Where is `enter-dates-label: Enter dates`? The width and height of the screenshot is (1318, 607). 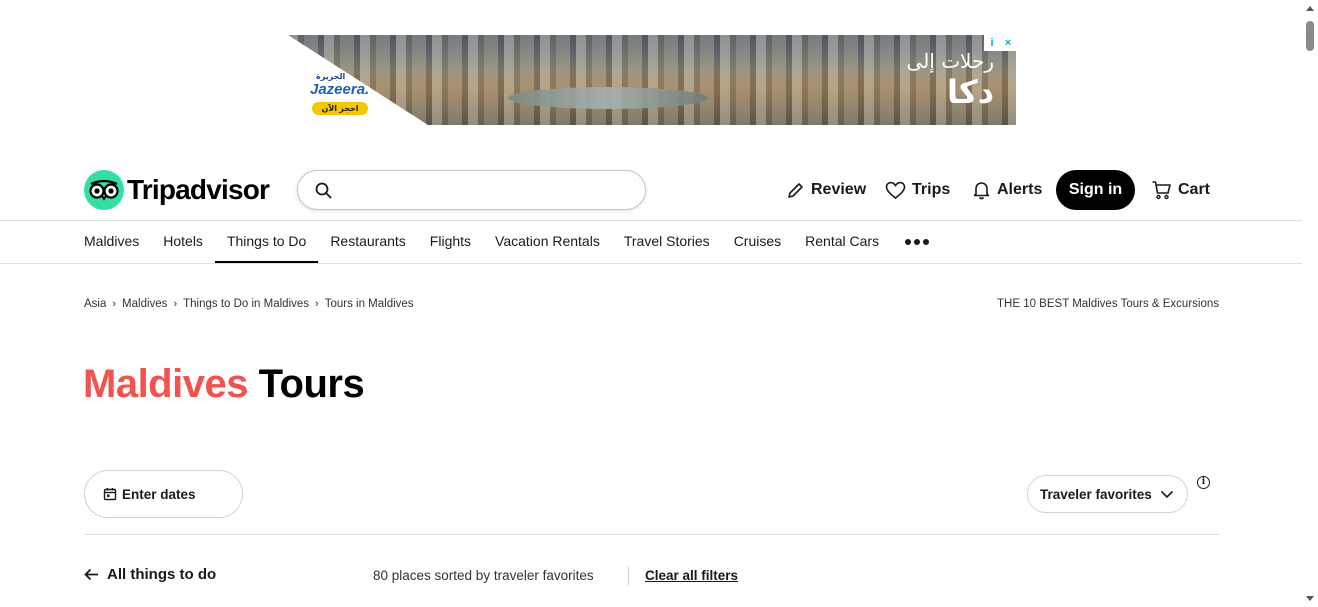 enter-dates-label: Enter dates is located at coordinates (159, 494).